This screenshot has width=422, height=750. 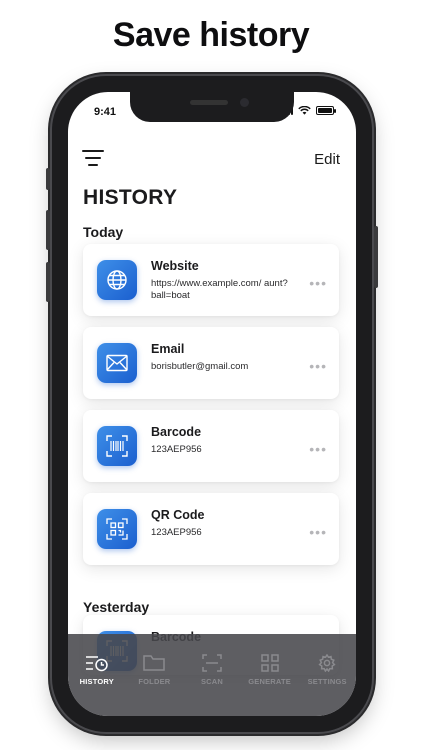 I want to click on item-type: Email, so click(x=168, y=349).